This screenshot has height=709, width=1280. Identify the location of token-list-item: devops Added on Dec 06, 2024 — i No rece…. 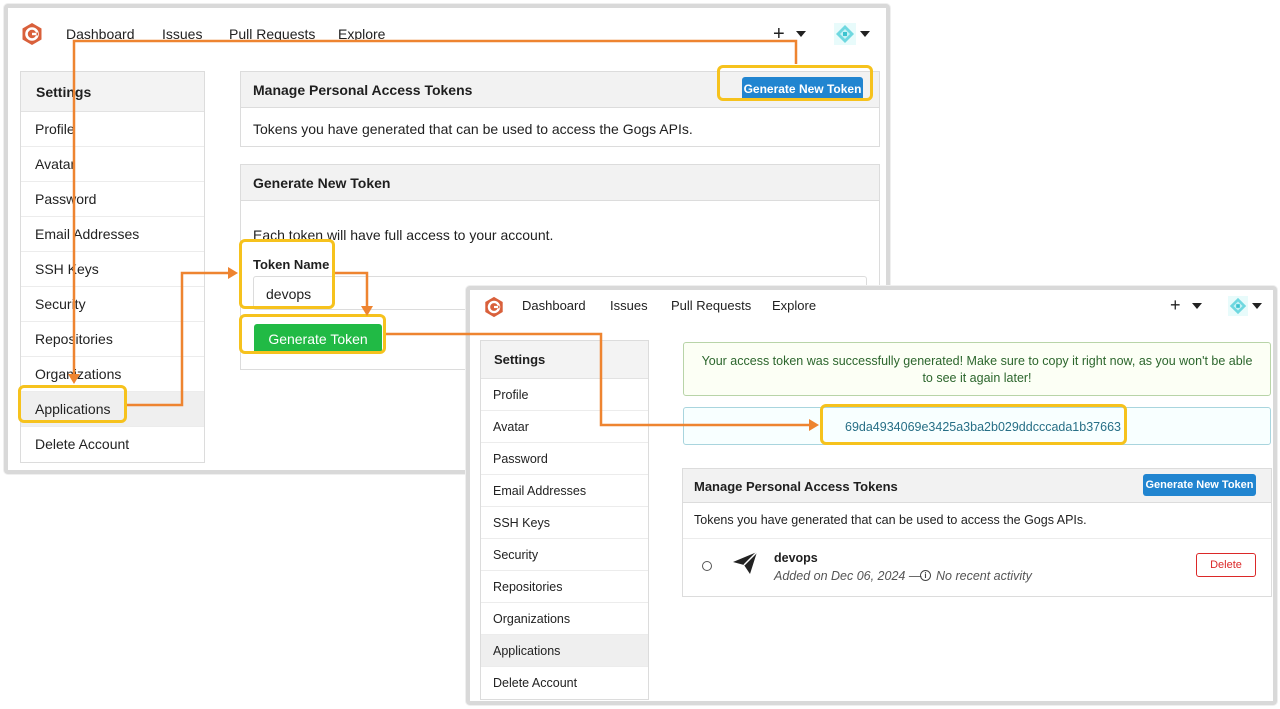
(977, 567).